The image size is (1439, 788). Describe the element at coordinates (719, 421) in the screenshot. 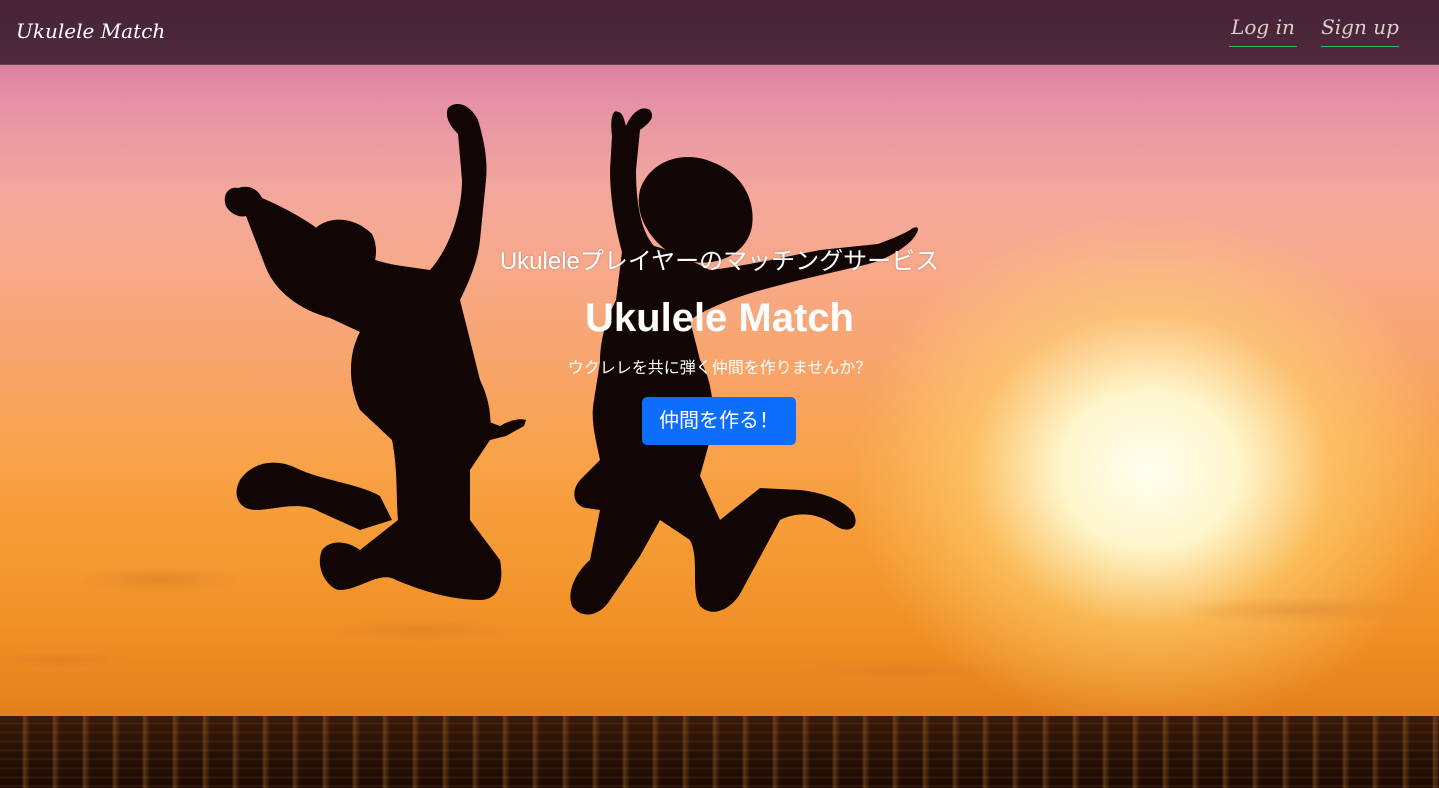

I see `make-friends-button: 仲間を作る！` at that location.